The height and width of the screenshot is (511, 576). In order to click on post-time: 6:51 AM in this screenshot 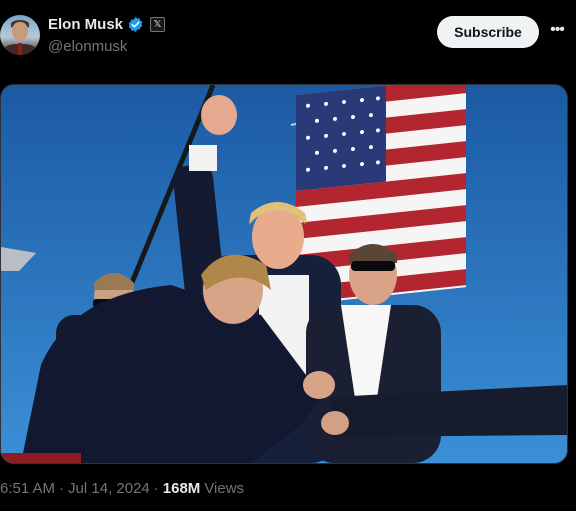, I will do `click(27, 488)`.